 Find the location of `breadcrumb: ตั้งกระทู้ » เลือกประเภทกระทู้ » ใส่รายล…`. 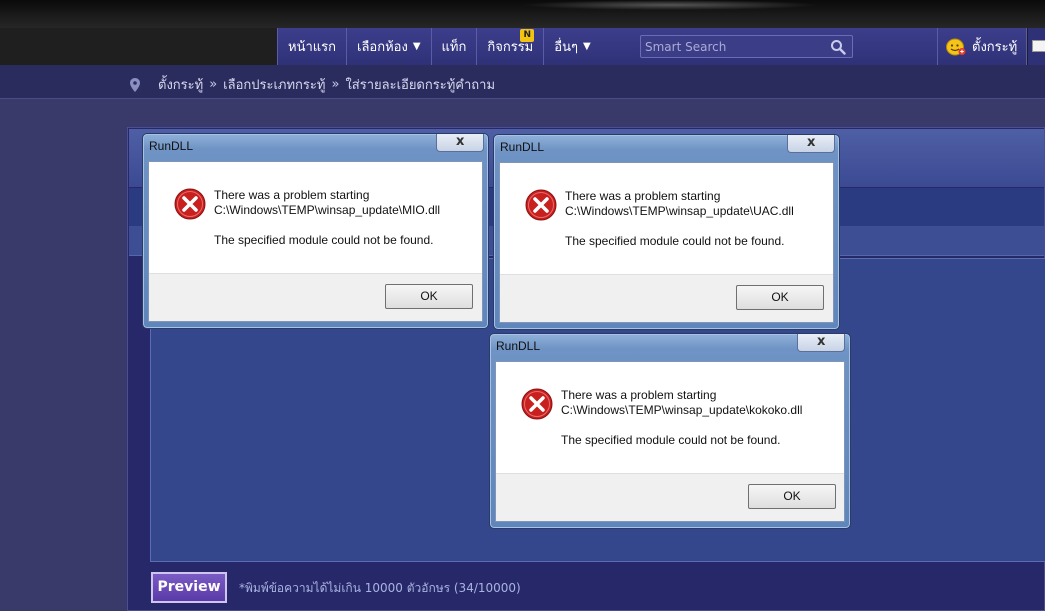

breadcrumb: ตั้งกระทู้ » เลือกประเภทกระทู้ » ใส่รายล… is located at coordinates (312, 84).